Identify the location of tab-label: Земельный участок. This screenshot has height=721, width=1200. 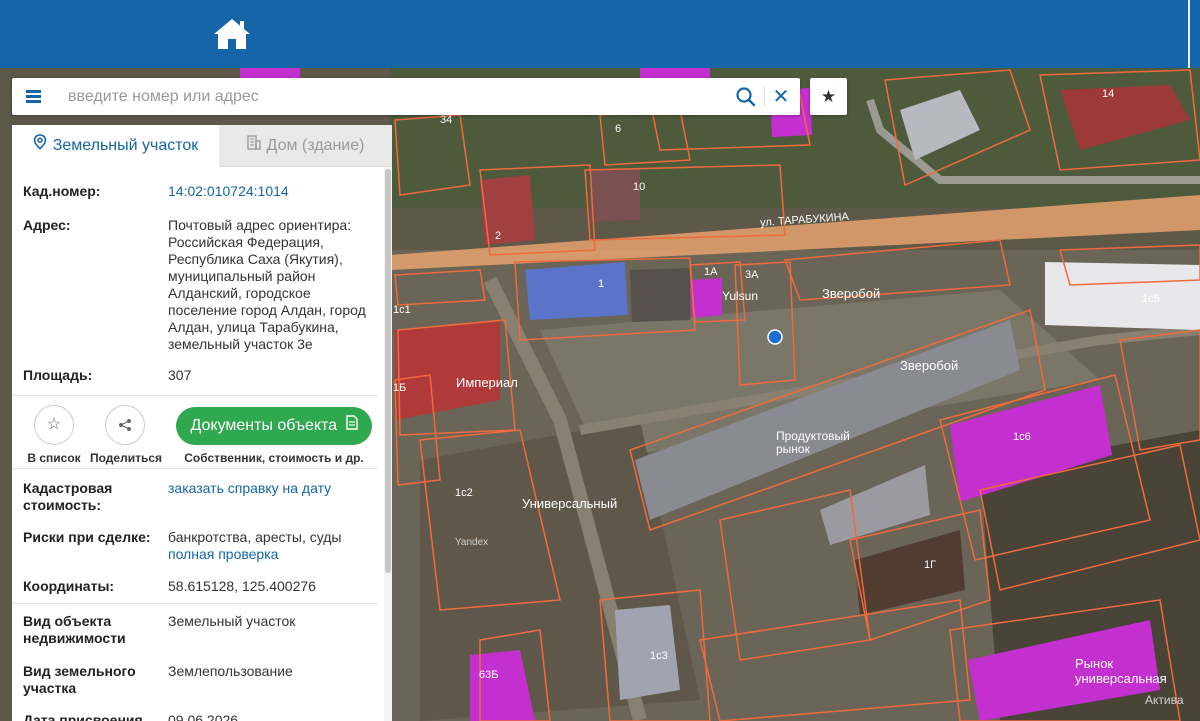
(125, 146).